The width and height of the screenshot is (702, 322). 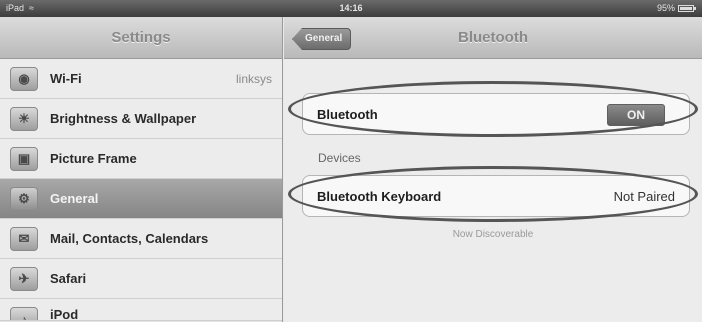 I want to click on status-bar: iPad ≈ 14:16 95%, so click(x=351, y=8).